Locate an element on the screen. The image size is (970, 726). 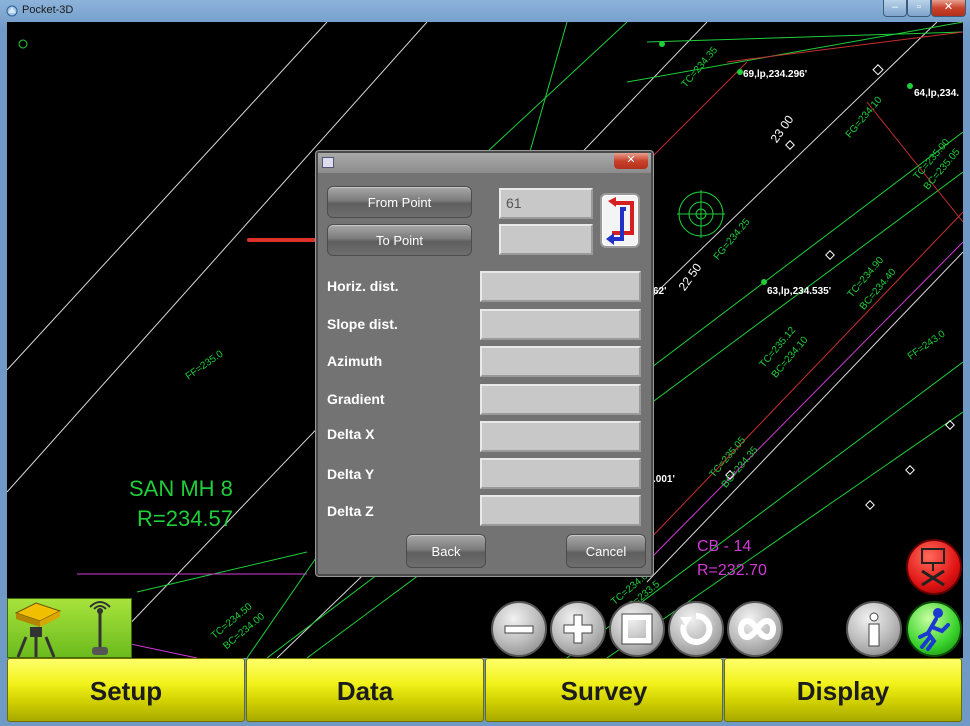
zoom-out-button is located at coordinates (519, 629).